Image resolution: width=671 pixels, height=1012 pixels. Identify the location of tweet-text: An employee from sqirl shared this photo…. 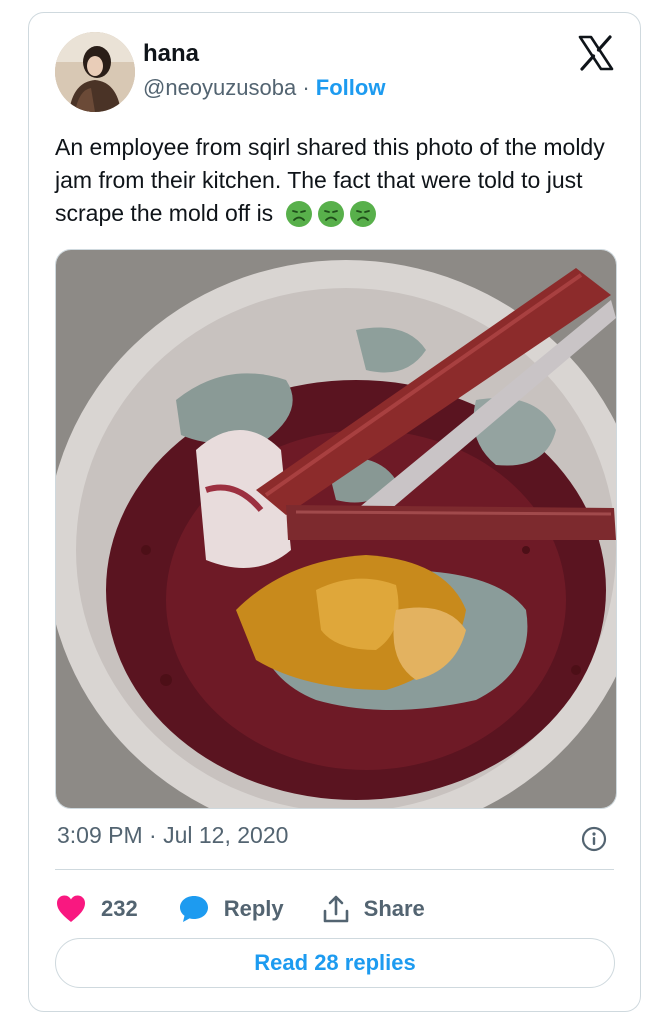
(335, 183).